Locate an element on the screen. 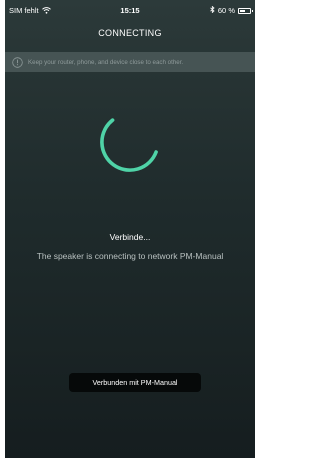 Image resolution: width=320 pixels, height=458 pixels. loading-spinner-icon is located at coordinates (130, 142).